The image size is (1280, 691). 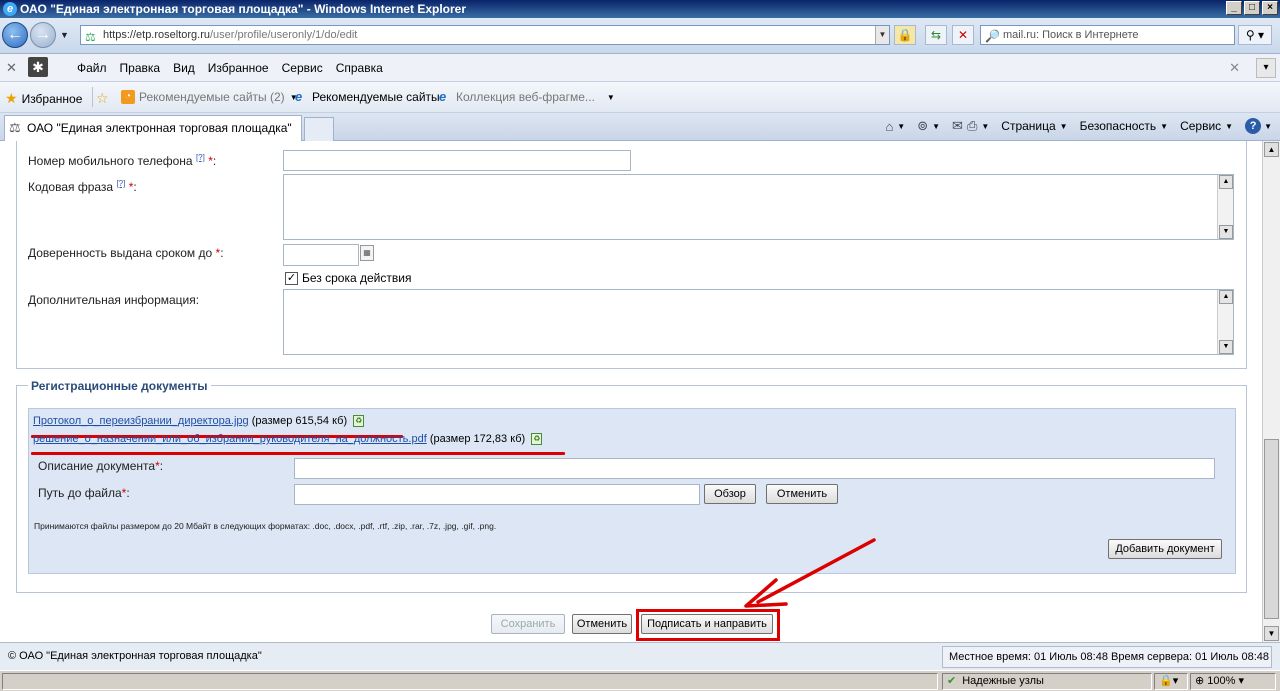 What do you see at coordinates (38, 67) in the screenshot?
I see `addon-icon: ✱` at bounding box center [38, 67].